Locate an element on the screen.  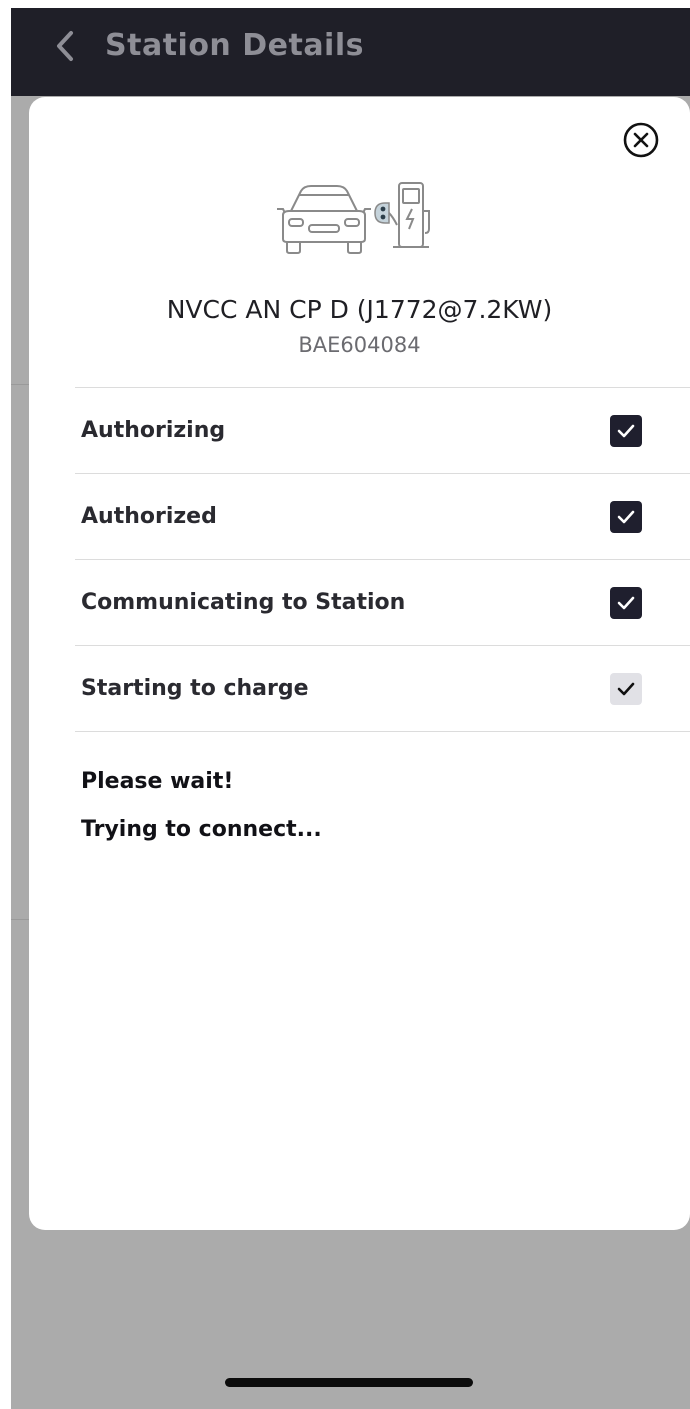
checkbox-pending is located at coordinates (626, 689).